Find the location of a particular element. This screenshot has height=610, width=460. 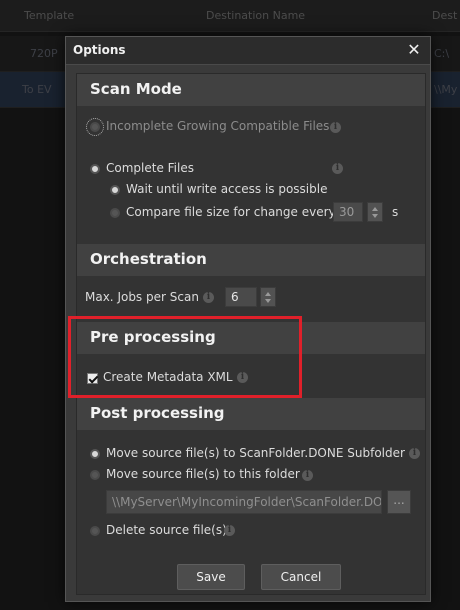

create-metadata-checkbox is located at coordinates (92, 378).